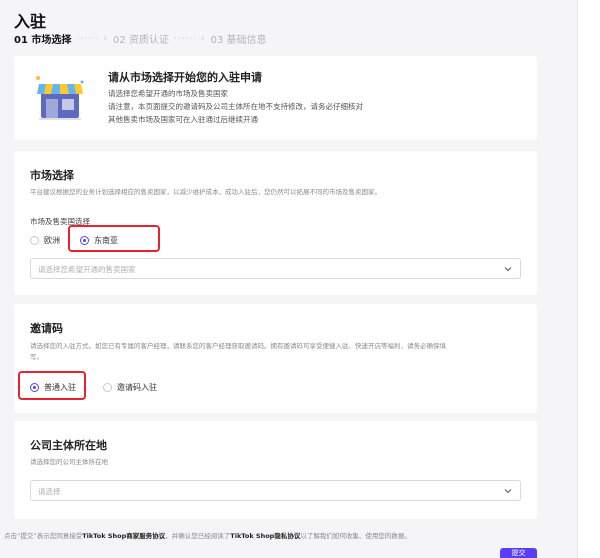 This screenshot has width=600, height=558. I want to click on scrollbar, so click(588, 279).